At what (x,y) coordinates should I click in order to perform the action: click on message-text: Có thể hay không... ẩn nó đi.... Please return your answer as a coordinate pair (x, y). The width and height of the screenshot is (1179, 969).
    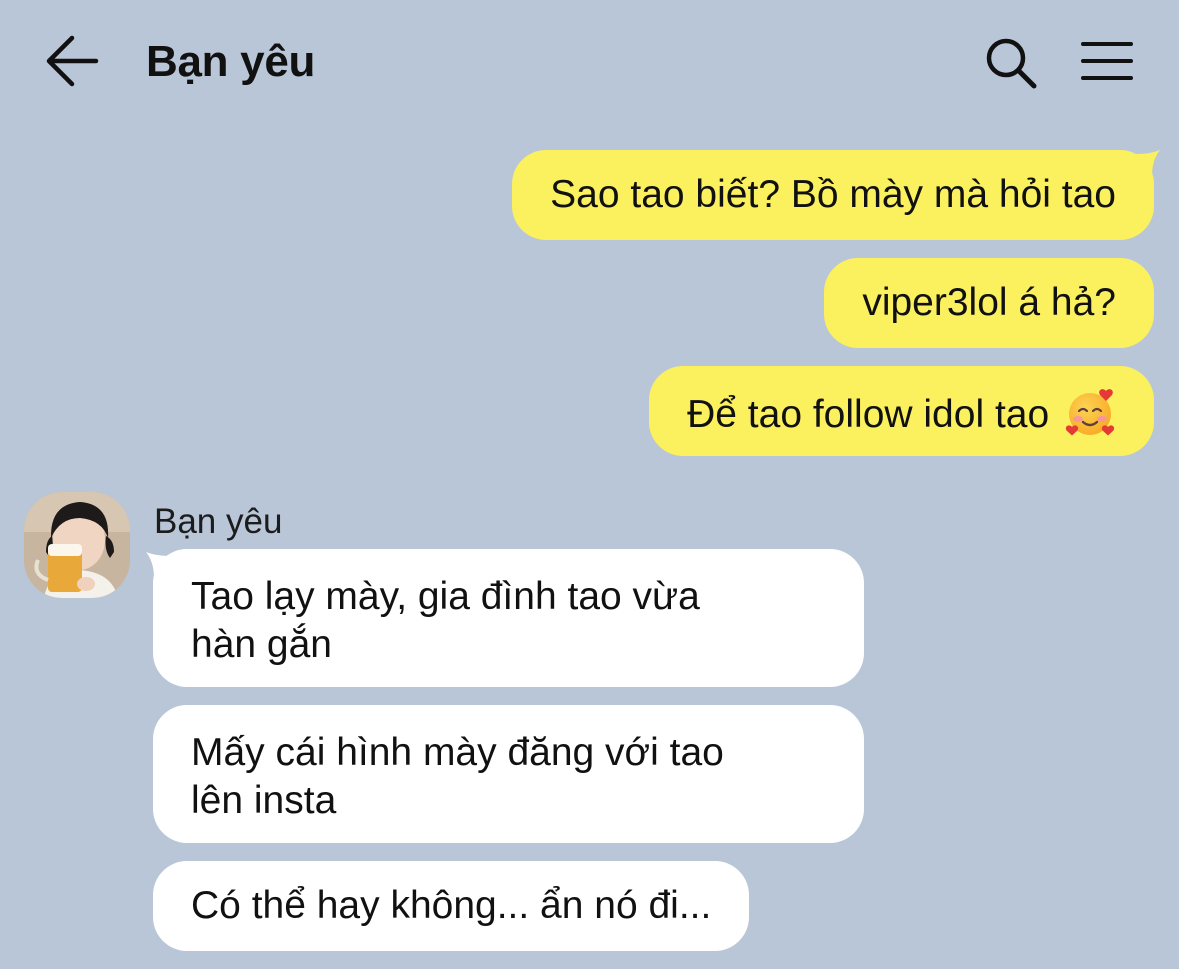
    Looking at the image, I should click on (451, 905).